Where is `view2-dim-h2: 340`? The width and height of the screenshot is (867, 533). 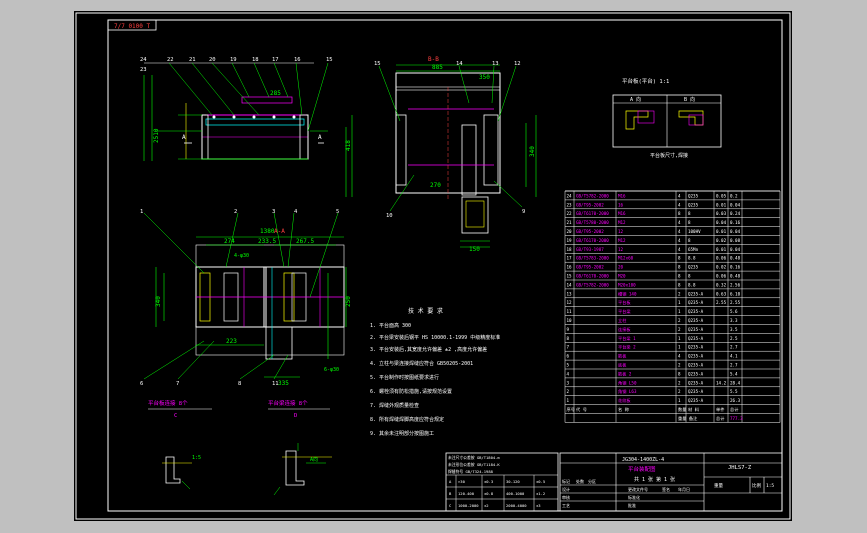 view2-dim-h2: 340 is located at coordinates (532, 151).